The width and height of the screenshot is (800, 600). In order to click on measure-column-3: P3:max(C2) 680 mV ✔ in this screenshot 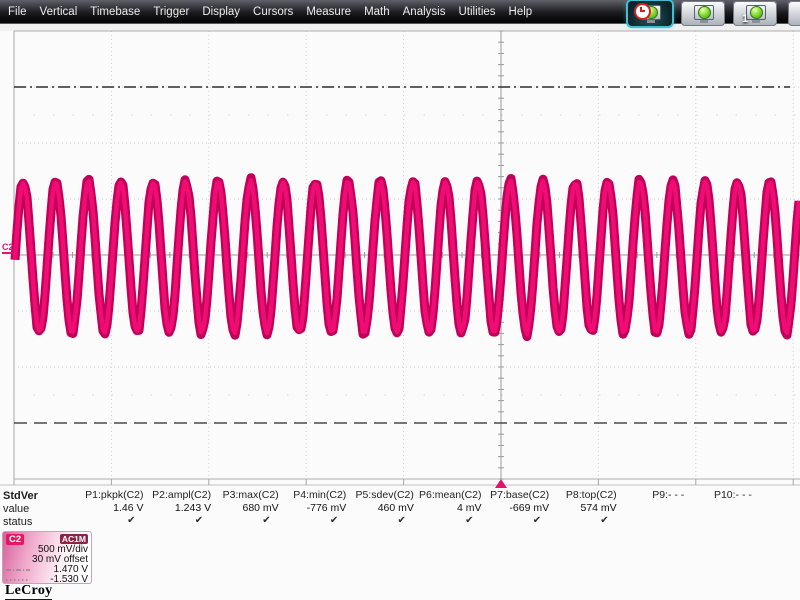, I will do `click(245, 508)`.